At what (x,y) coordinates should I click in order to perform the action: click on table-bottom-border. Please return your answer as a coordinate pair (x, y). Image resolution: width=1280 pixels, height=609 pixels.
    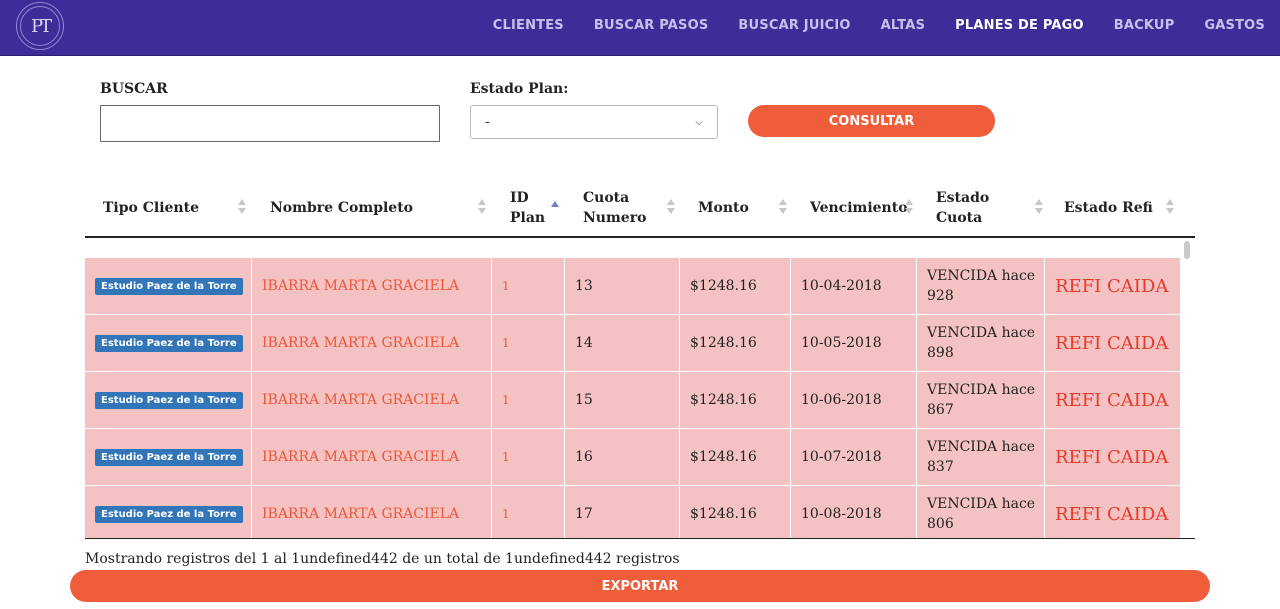
    Looking at the image, I should click on (640, 538).